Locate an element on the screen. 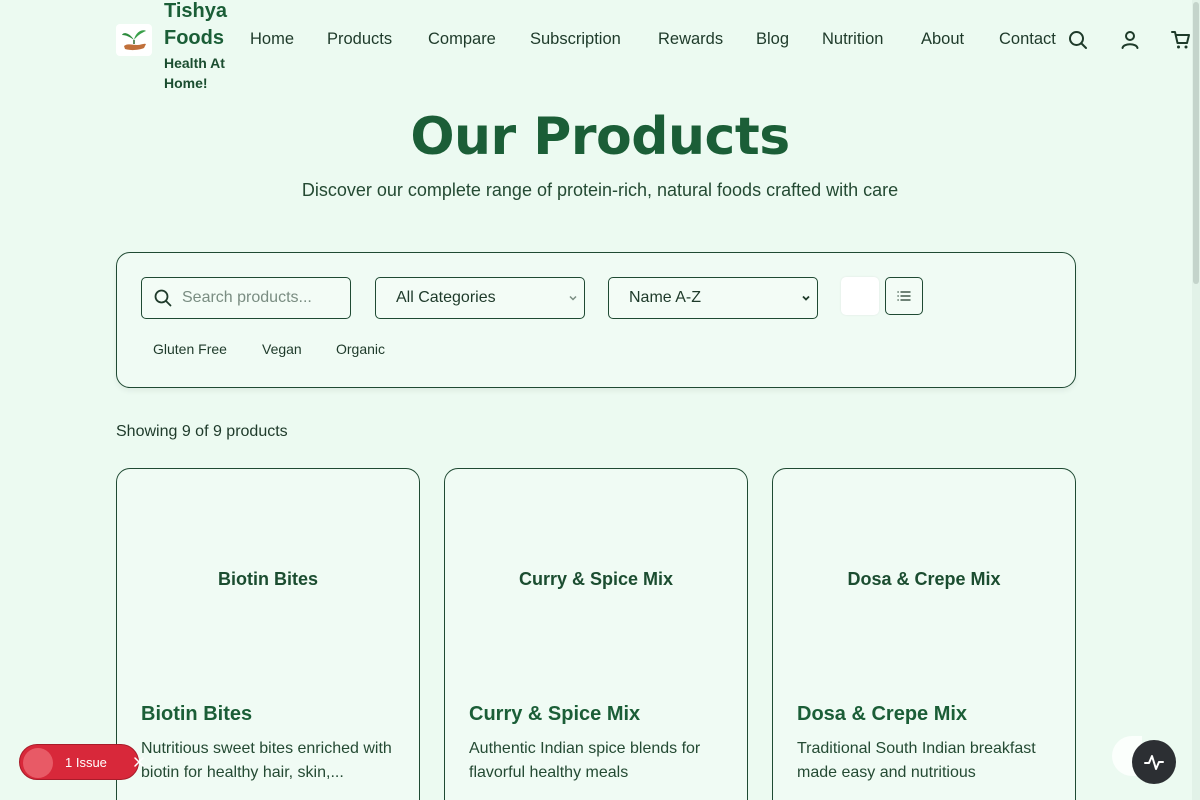 Image resolution: width=1200 pixels, height=800 pixels. logo is located at coordinates (134, 40).